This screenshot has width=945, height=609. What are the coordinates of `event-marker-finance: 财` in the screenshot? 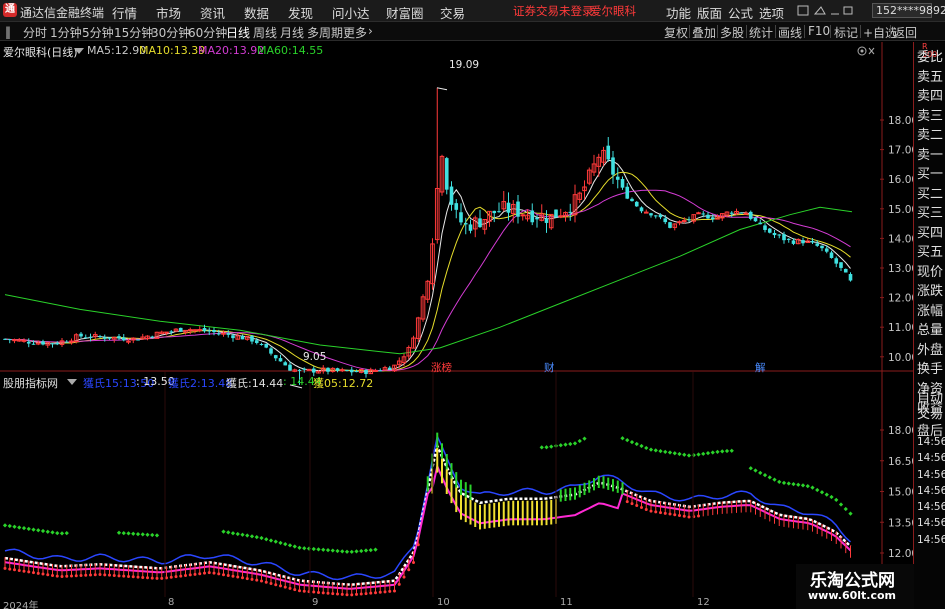 It's located at (549, 367).